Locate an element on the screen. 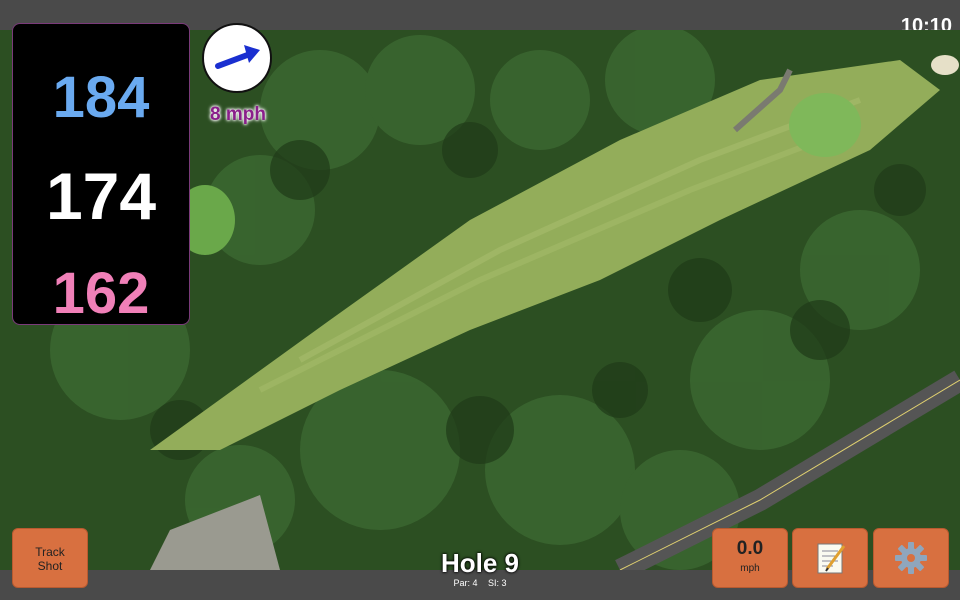 This screenshot has height=600, width=960. hole-stroke-index: SI: 3 is located at coordinates (497, 583).